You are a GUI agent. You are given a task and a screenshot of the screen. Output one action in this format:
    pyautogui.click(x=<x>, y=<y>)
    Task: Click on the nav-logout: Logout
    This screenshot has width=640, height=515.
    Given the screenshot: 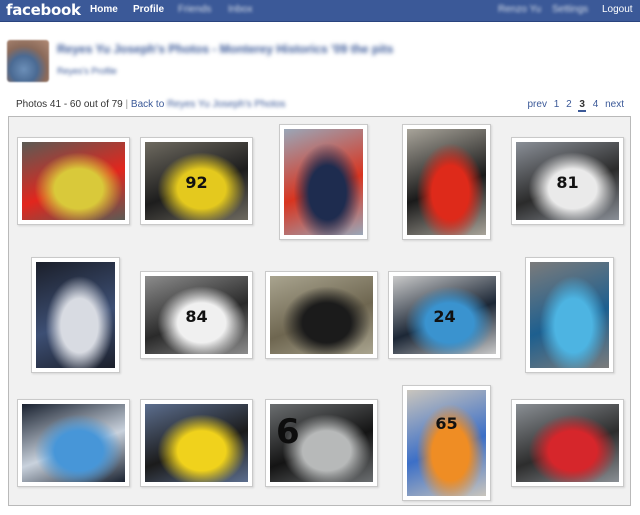 What is the action you would take?
    pyautogui.click(x=617, y=9)
    